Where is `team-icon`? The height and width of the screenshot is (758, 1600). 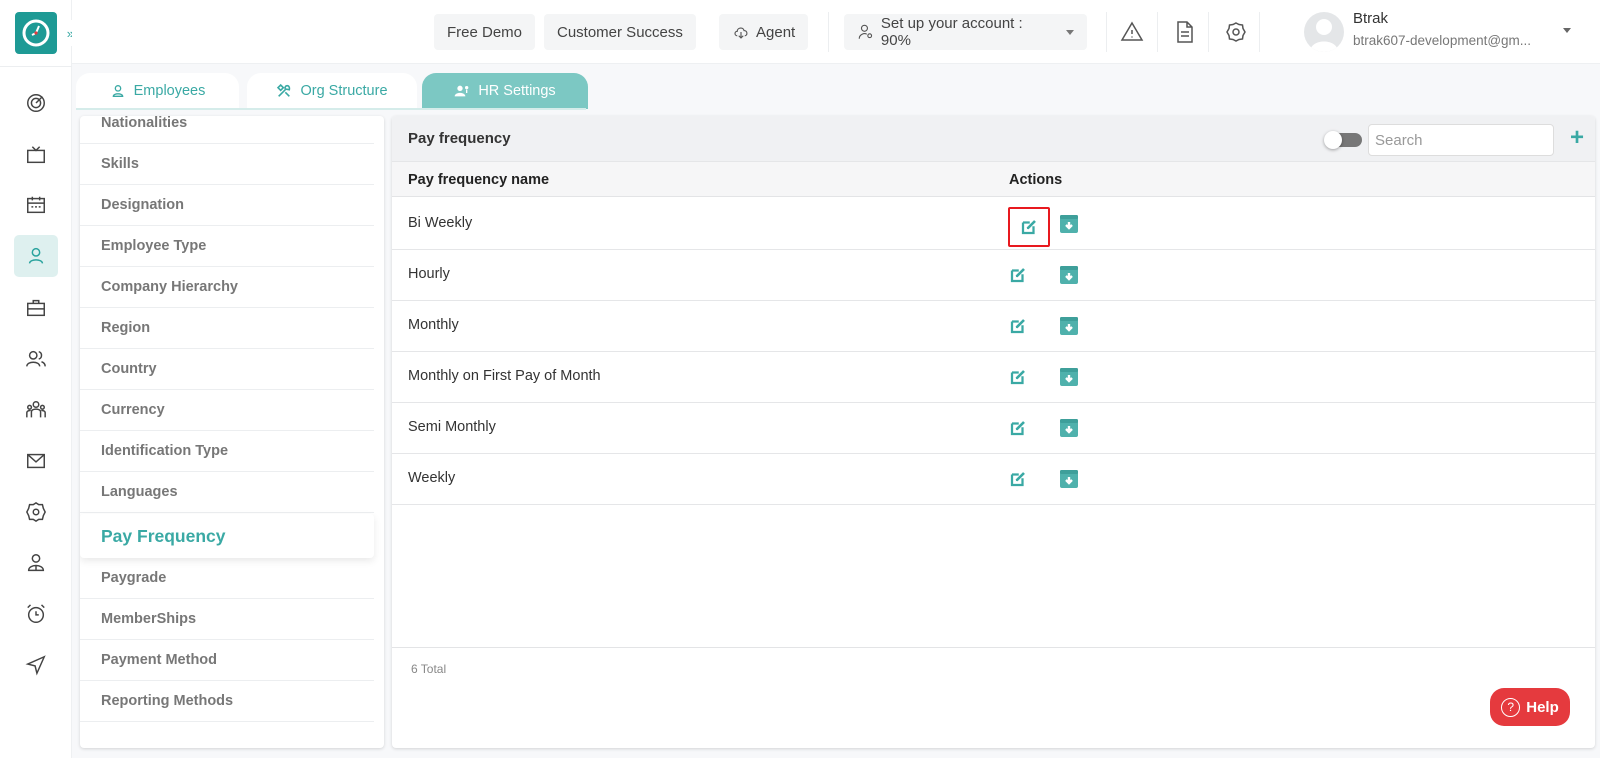 team-icon is located at coordinates (36, 409).